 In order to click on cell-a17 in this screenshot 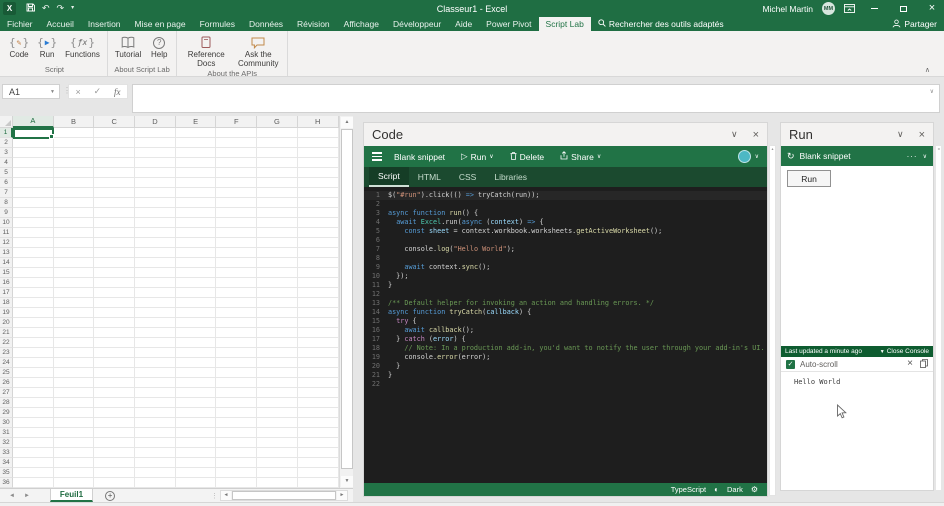, I will do `click(33, 293)`.